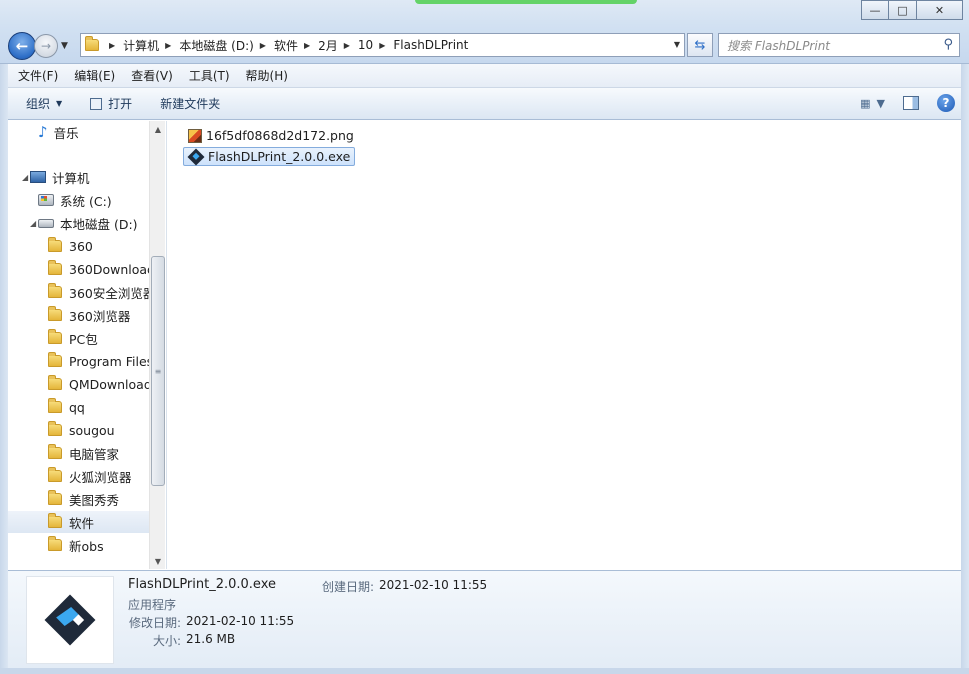 The width and height of the screenshot is (969, 674). I want to click on nav-folder-item: 360安全浏览器, so click(98, 292).